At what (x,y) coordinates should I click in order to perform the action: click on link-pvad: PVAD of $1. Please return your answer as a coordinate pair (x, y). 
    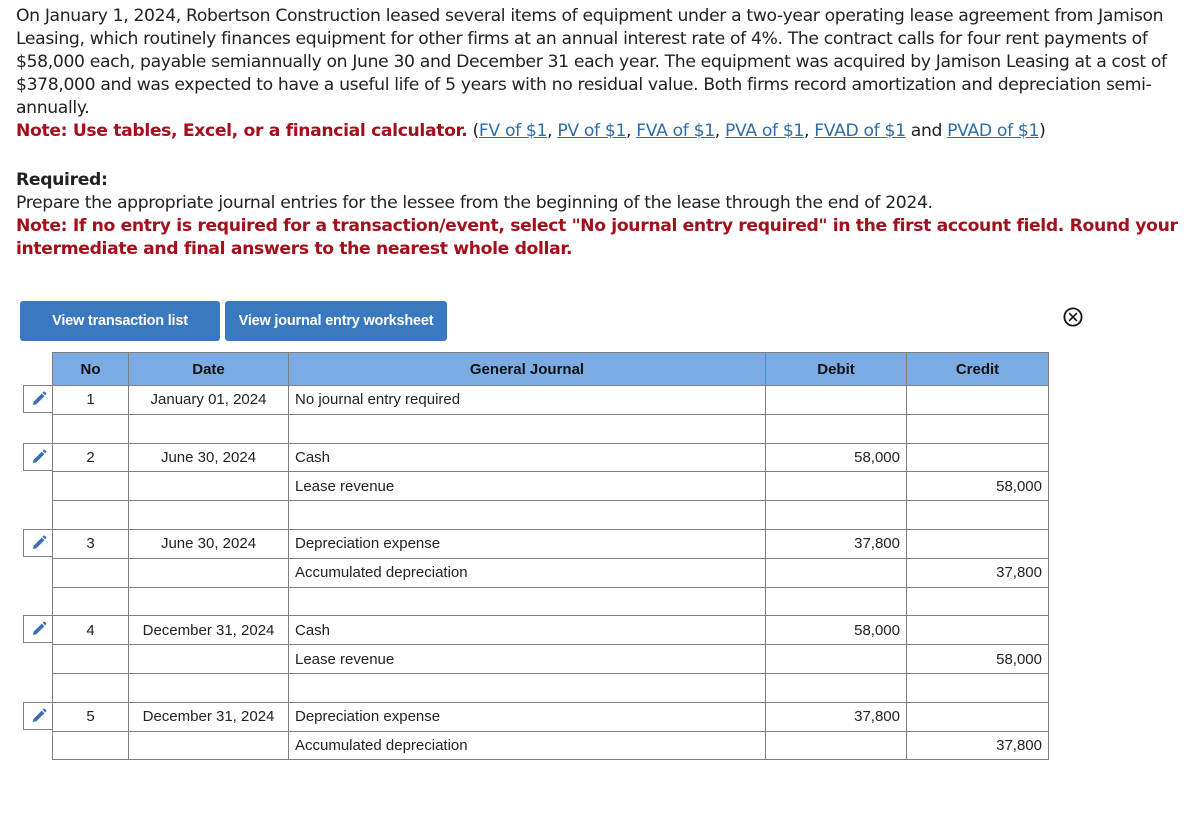
    Looking at the image, I should click on (993, 131).